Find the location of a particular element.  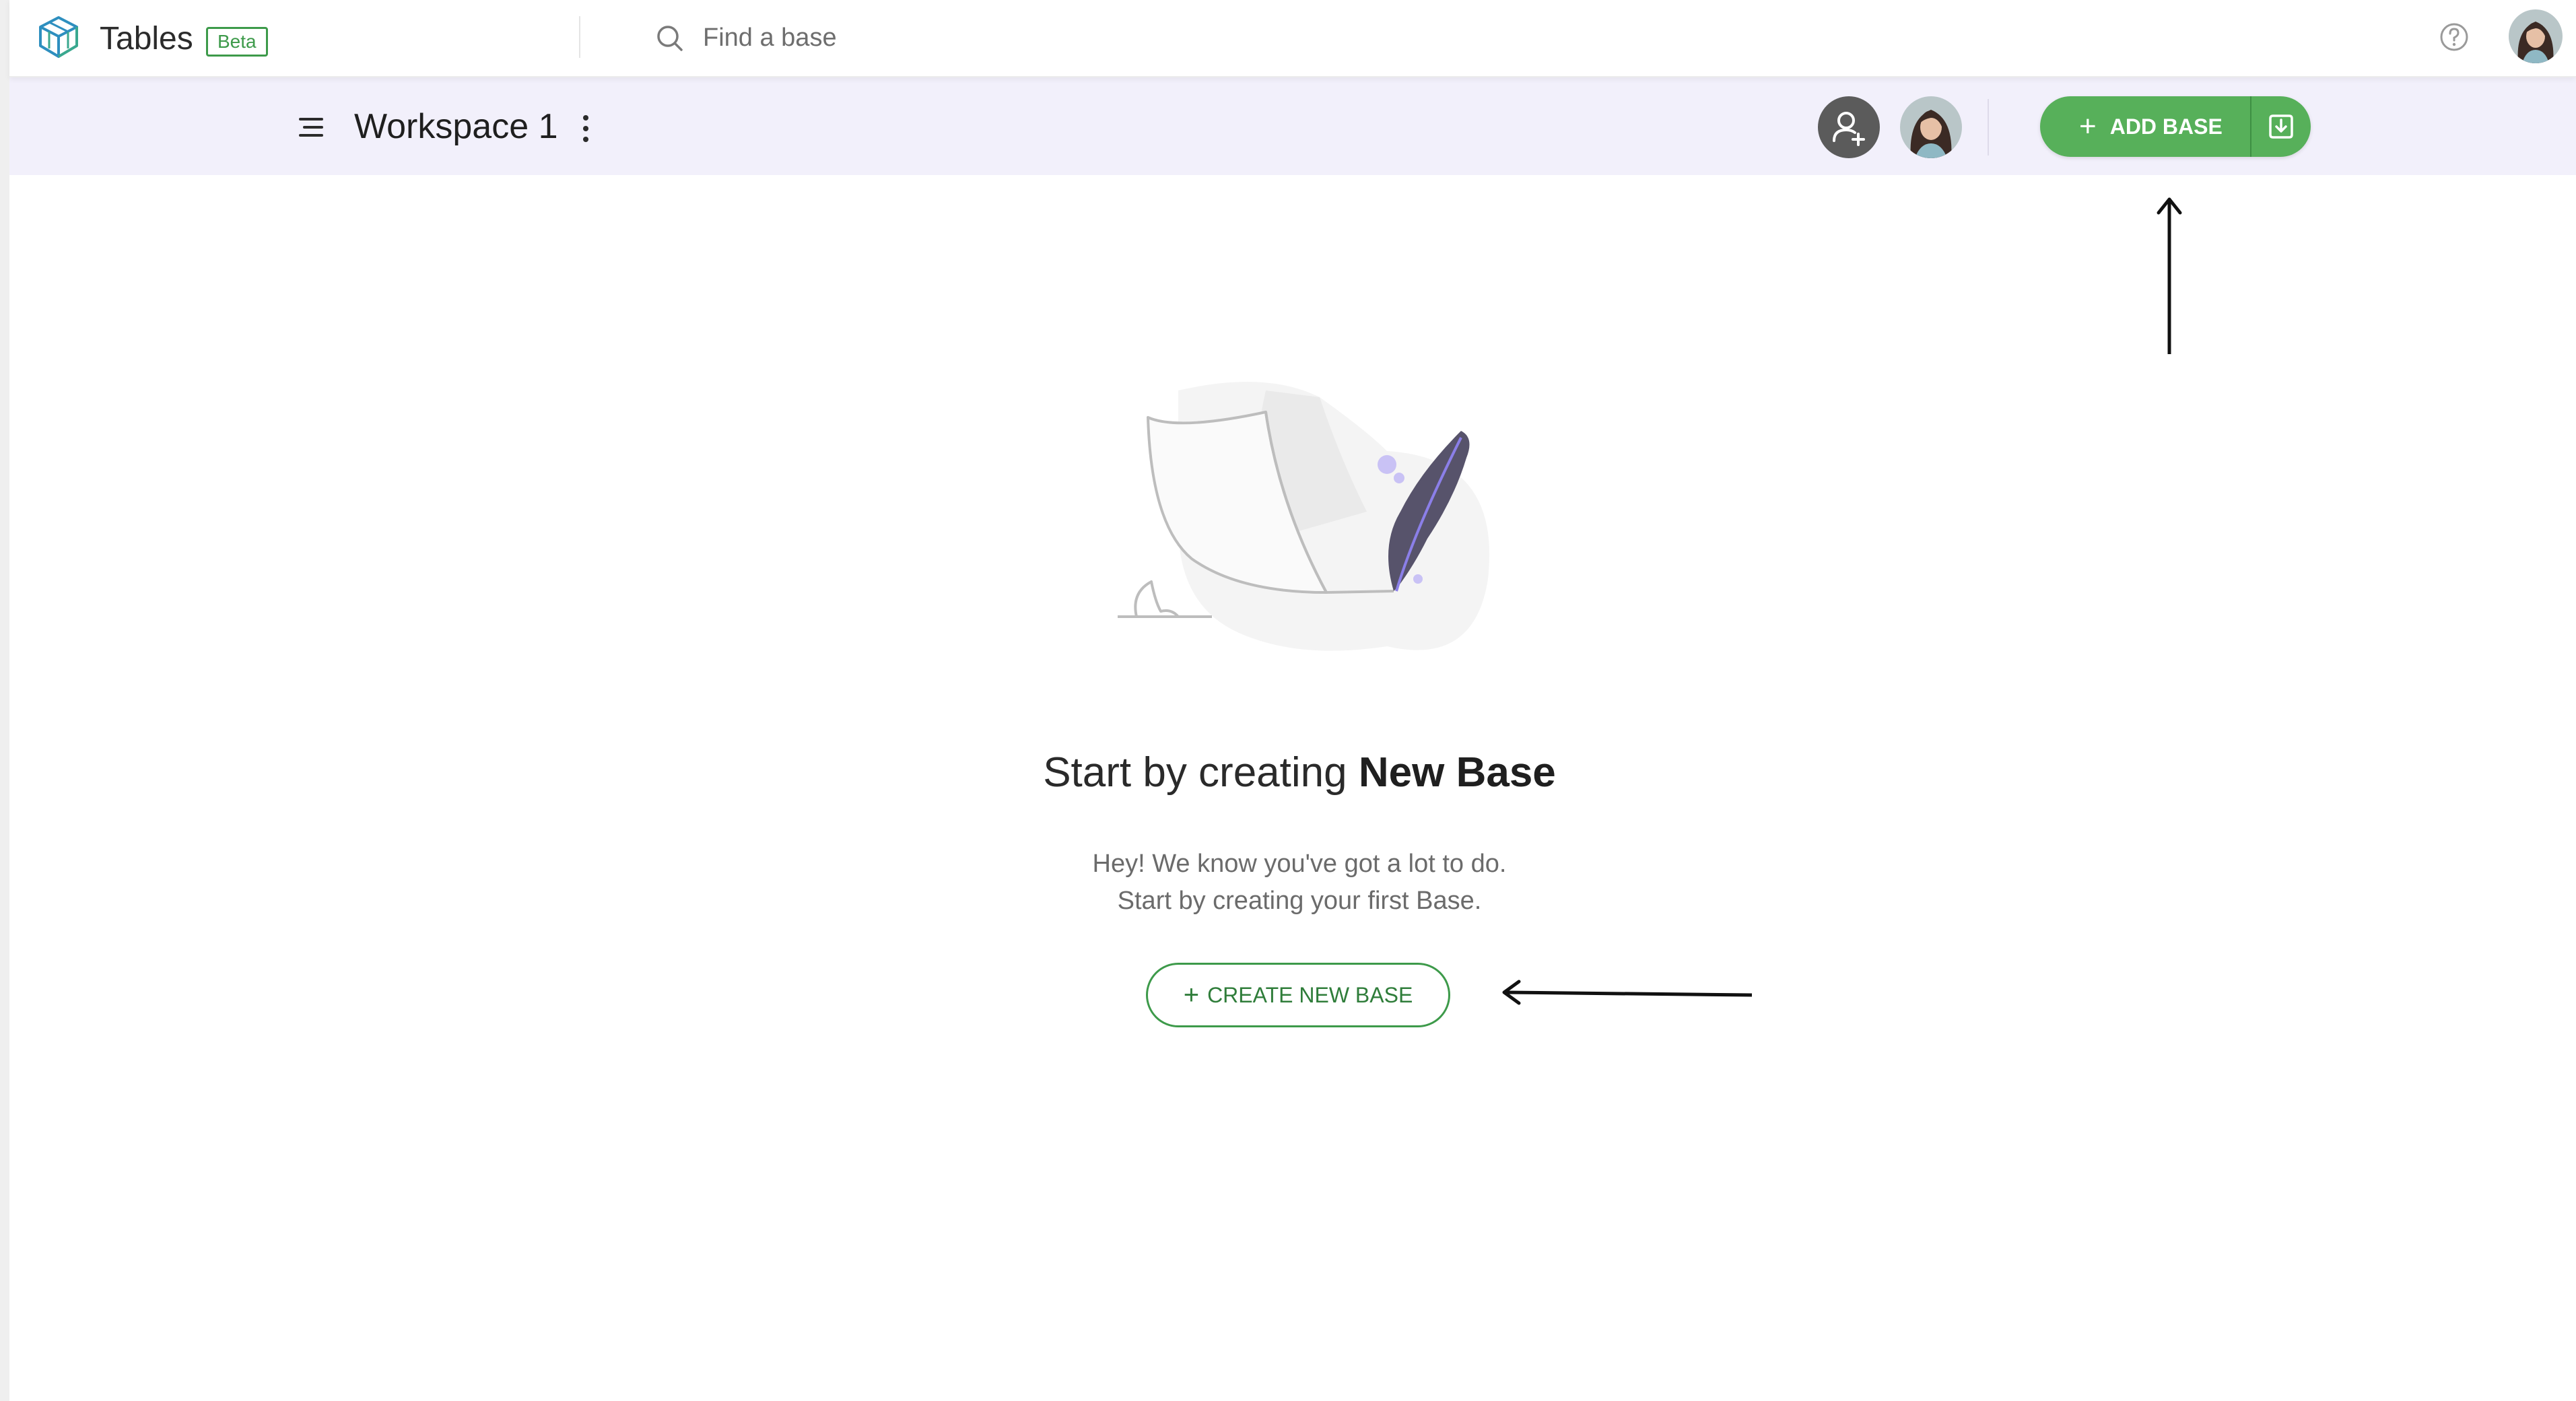

import-base-button is located at coordinates (2281, 126).